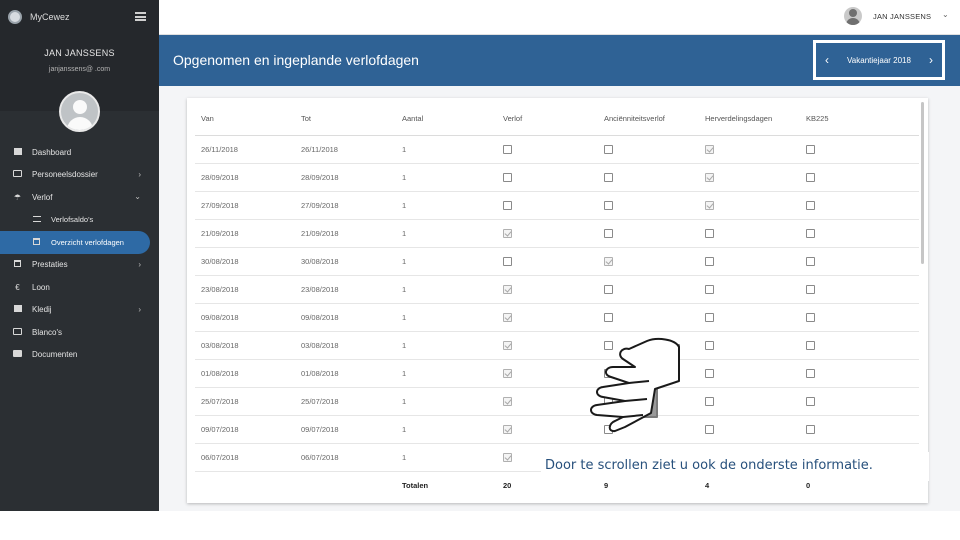 The image size is (960, 540). I want to click on column-header-van: Van, so click(245, 119).